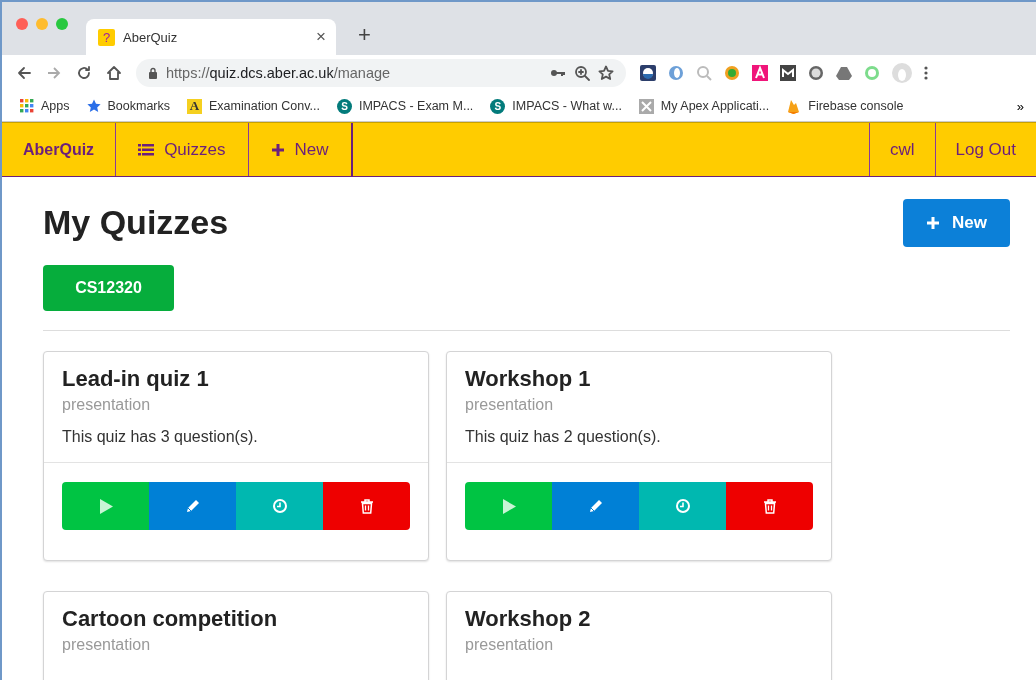  What do you see at coordinates (106, 37) in the screenshot?
I see `favicon: ?` at bounding box center [106, 37].